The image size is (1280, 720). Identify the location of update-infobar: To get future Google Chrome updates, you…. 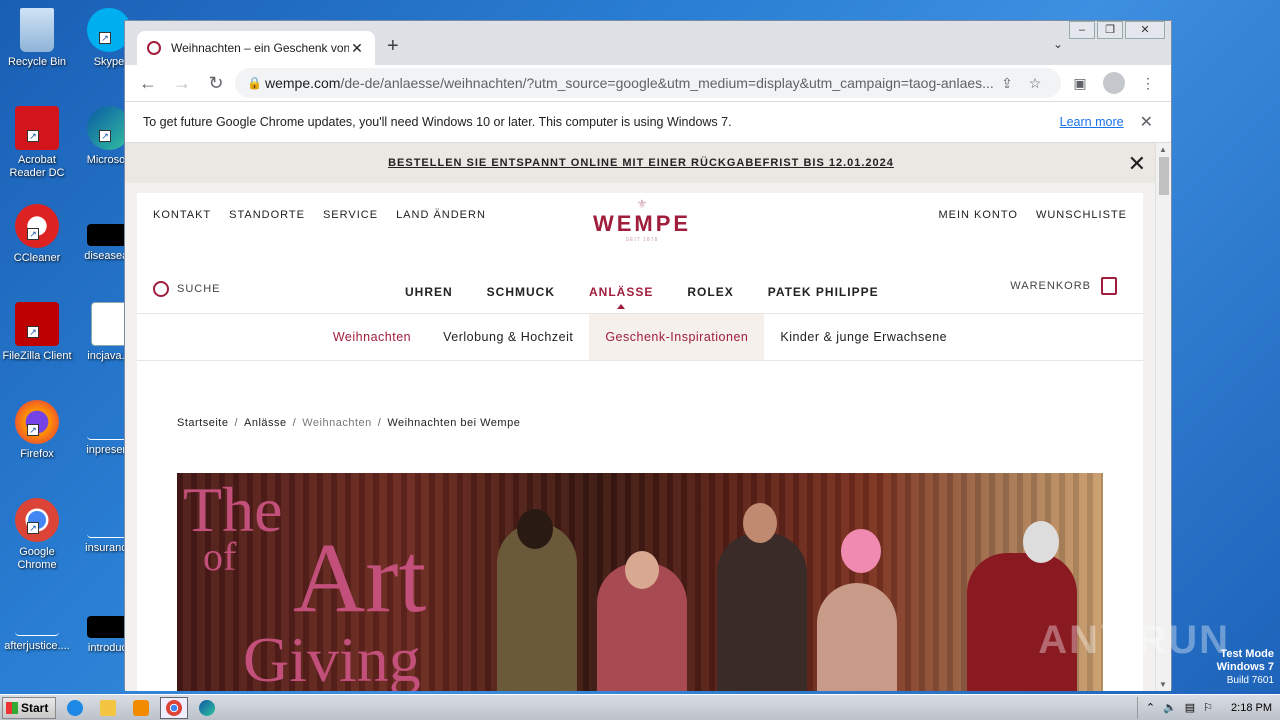
(648, 122).